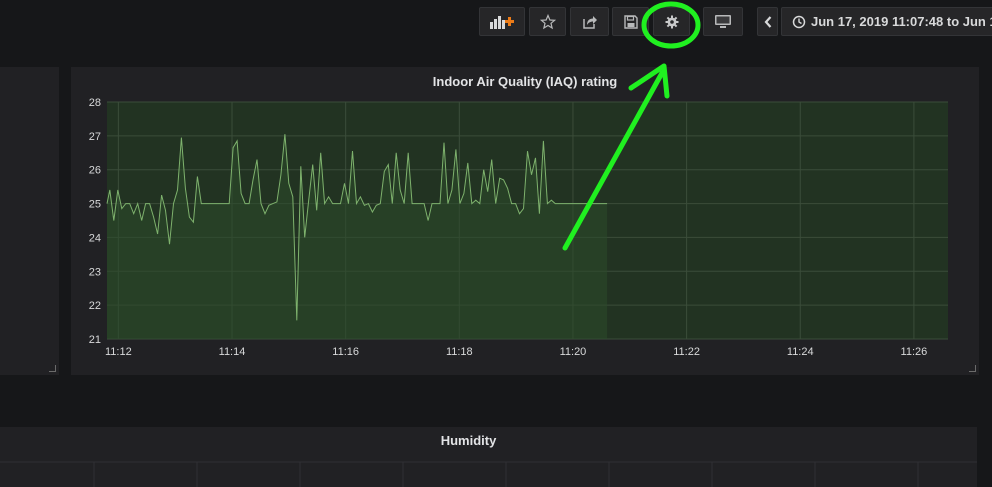  I want to click on chevron-left-icon, so click(767, 21).